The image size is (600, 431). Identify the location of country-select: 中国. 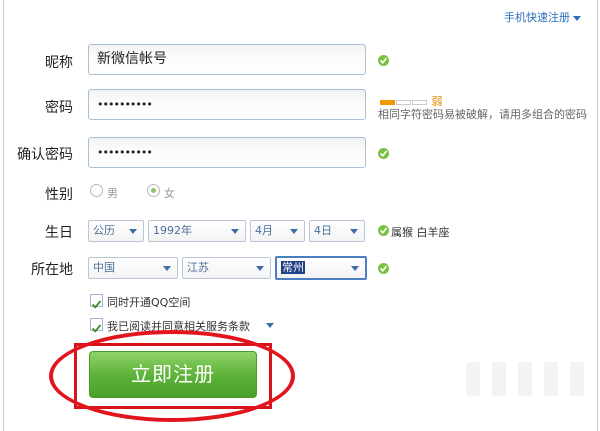
(133, 268).